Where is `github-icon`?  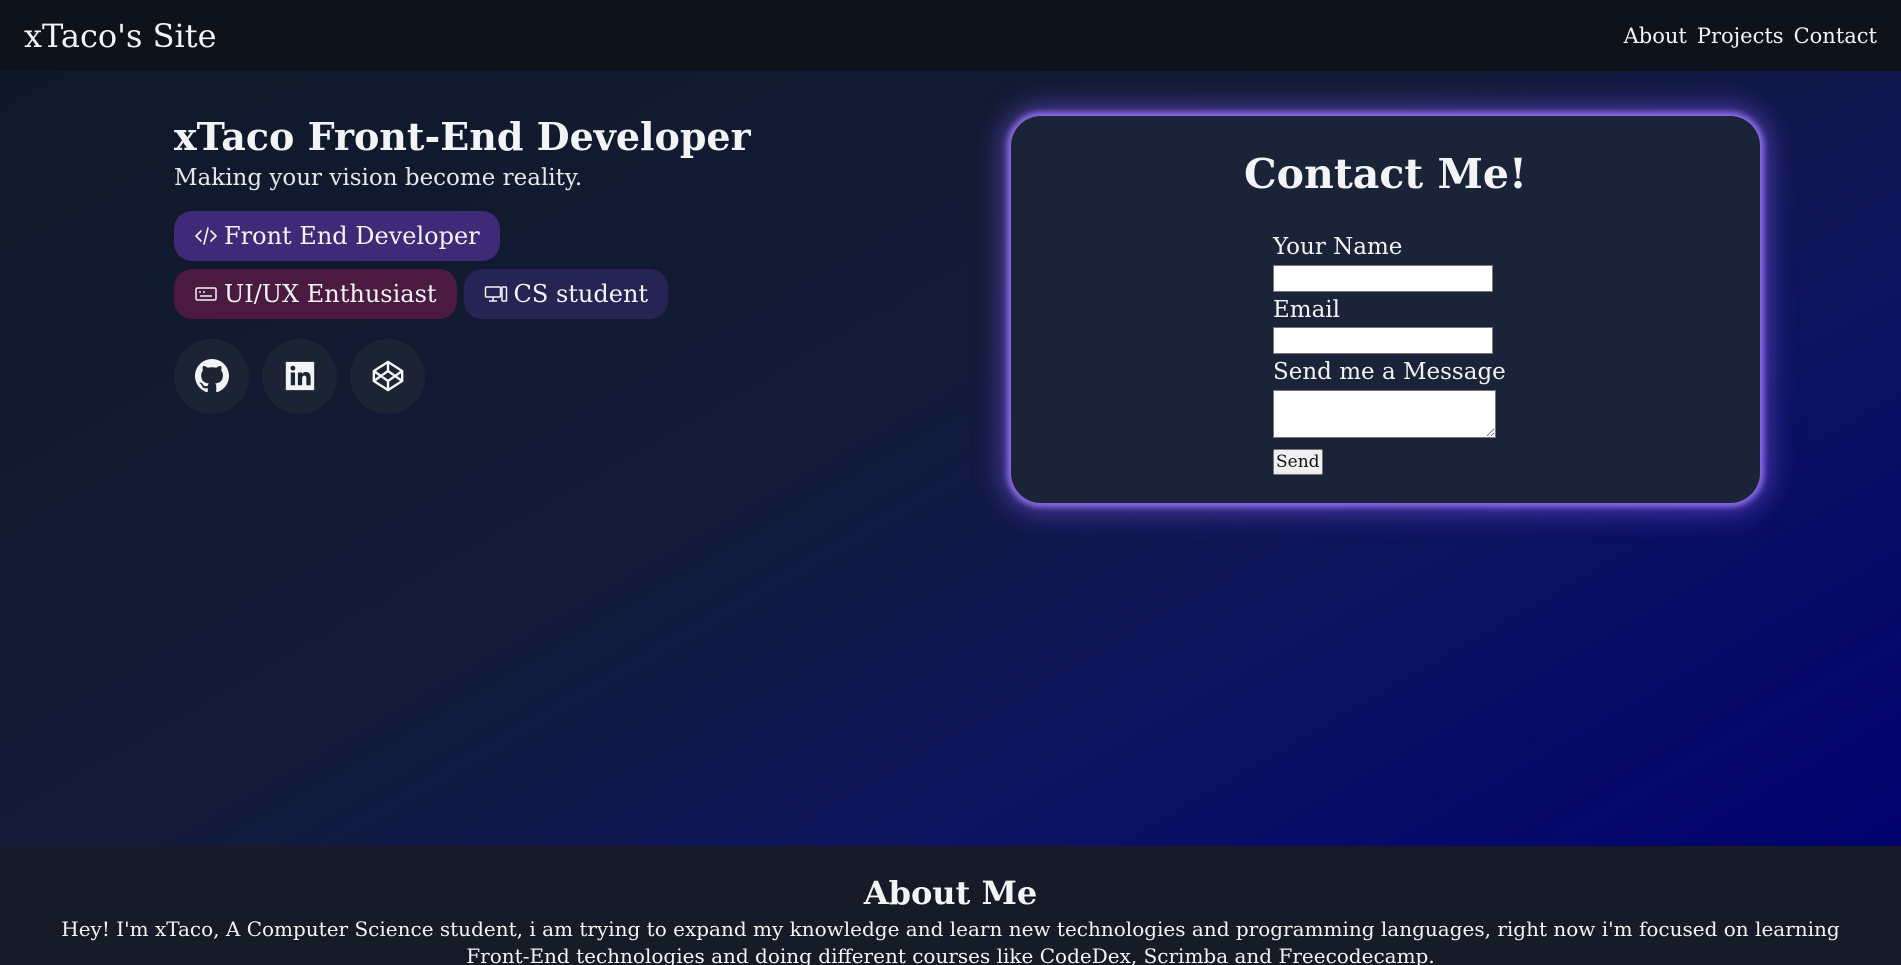 github-icon is located at coordinates (211, 376).